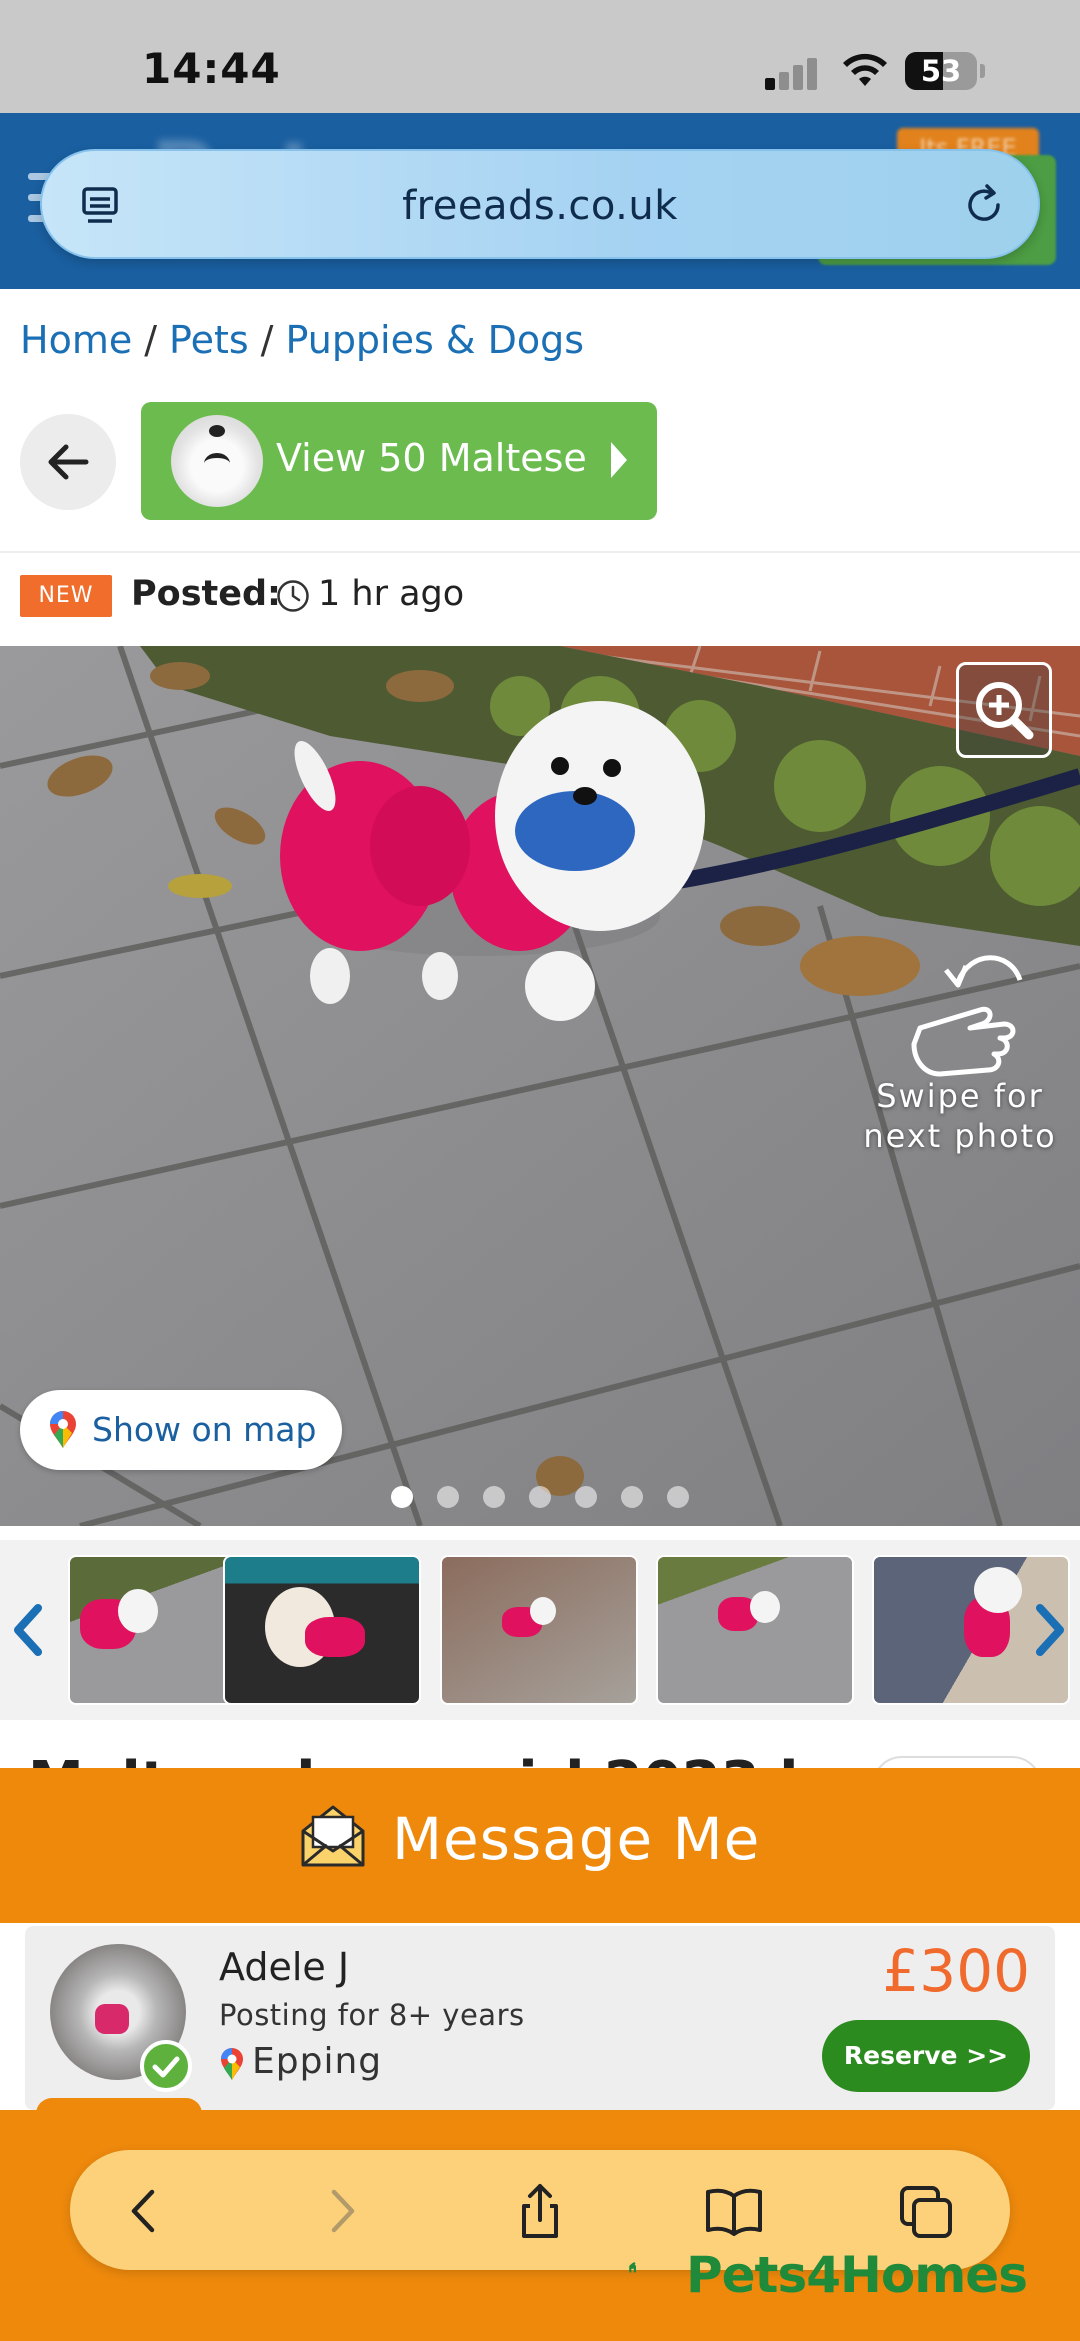  What do you see at coordinates (391, 594) in the screenshot?
I see `posted-time: 1 hr ago` at bounding box center [391, 594].